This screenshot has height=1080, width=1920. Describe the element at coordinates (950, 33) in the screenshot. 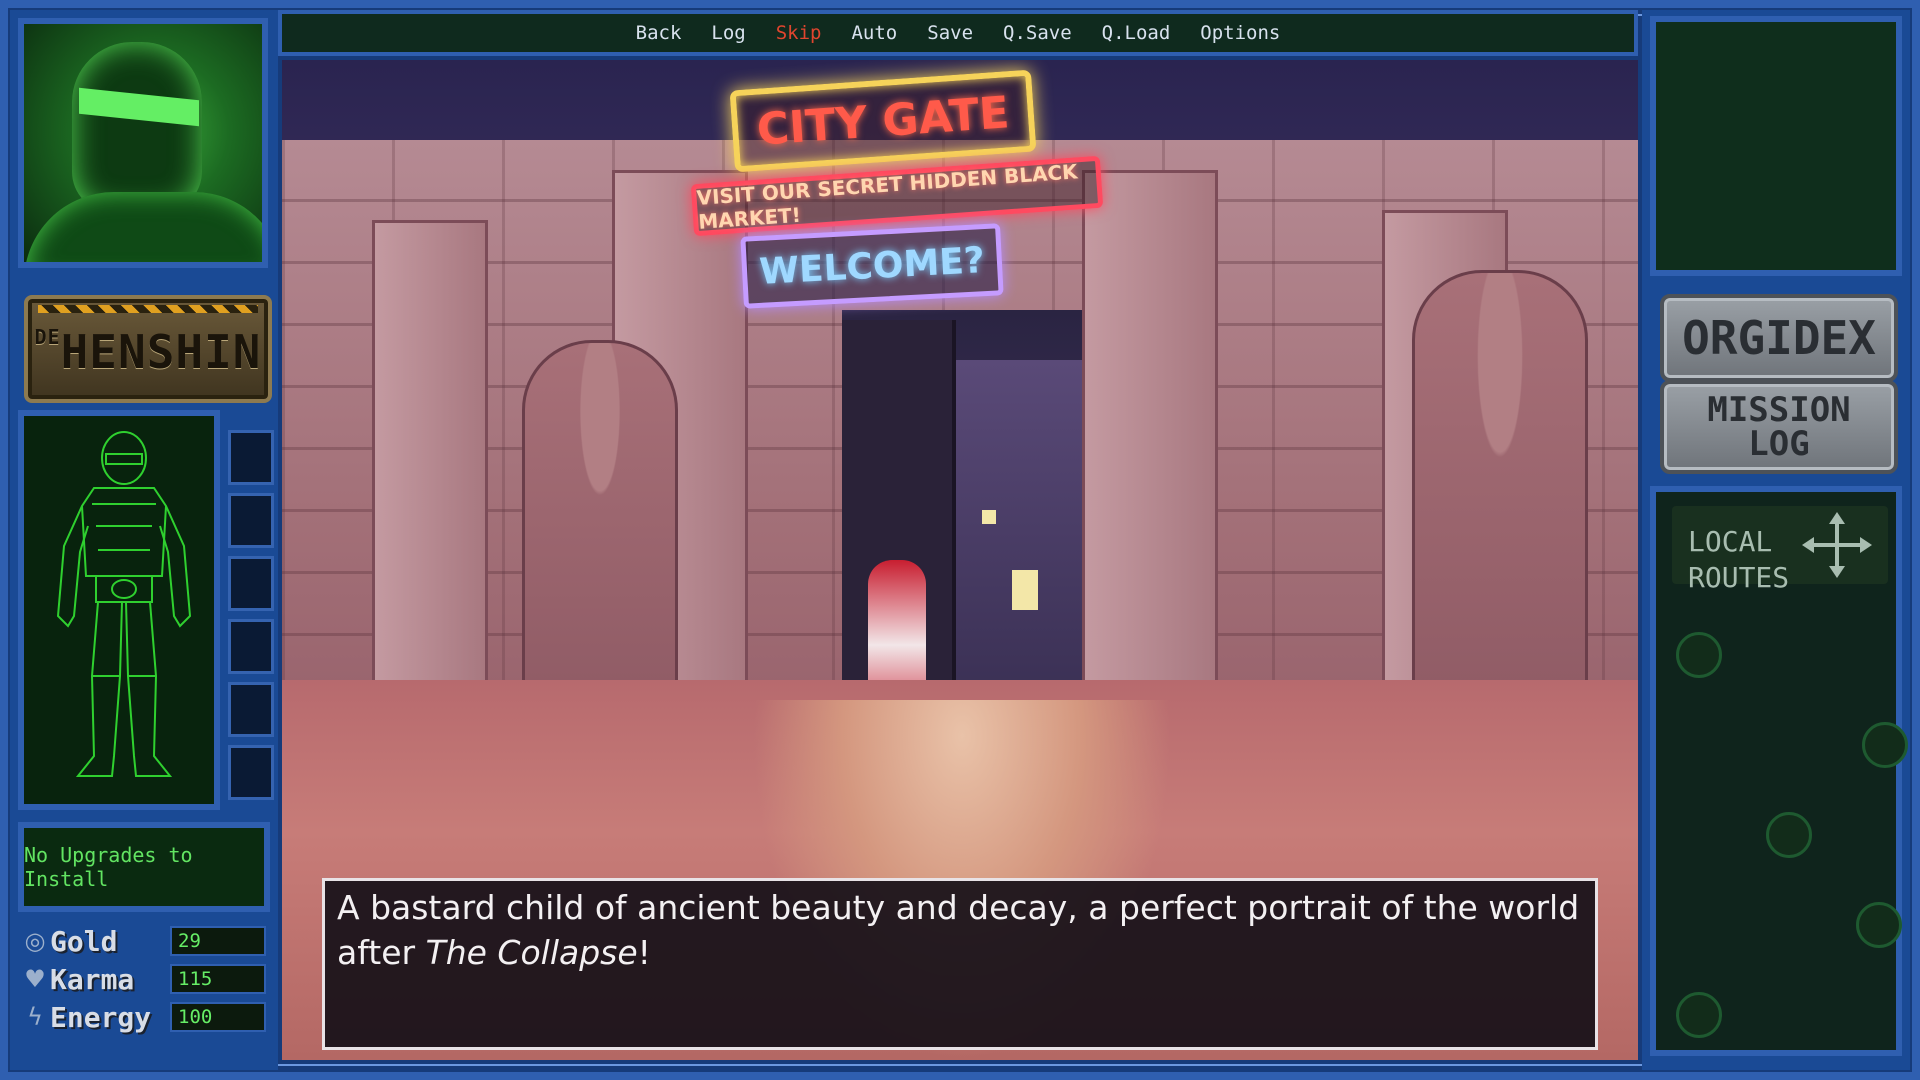

I see `menu-save-button: Save` at that location.